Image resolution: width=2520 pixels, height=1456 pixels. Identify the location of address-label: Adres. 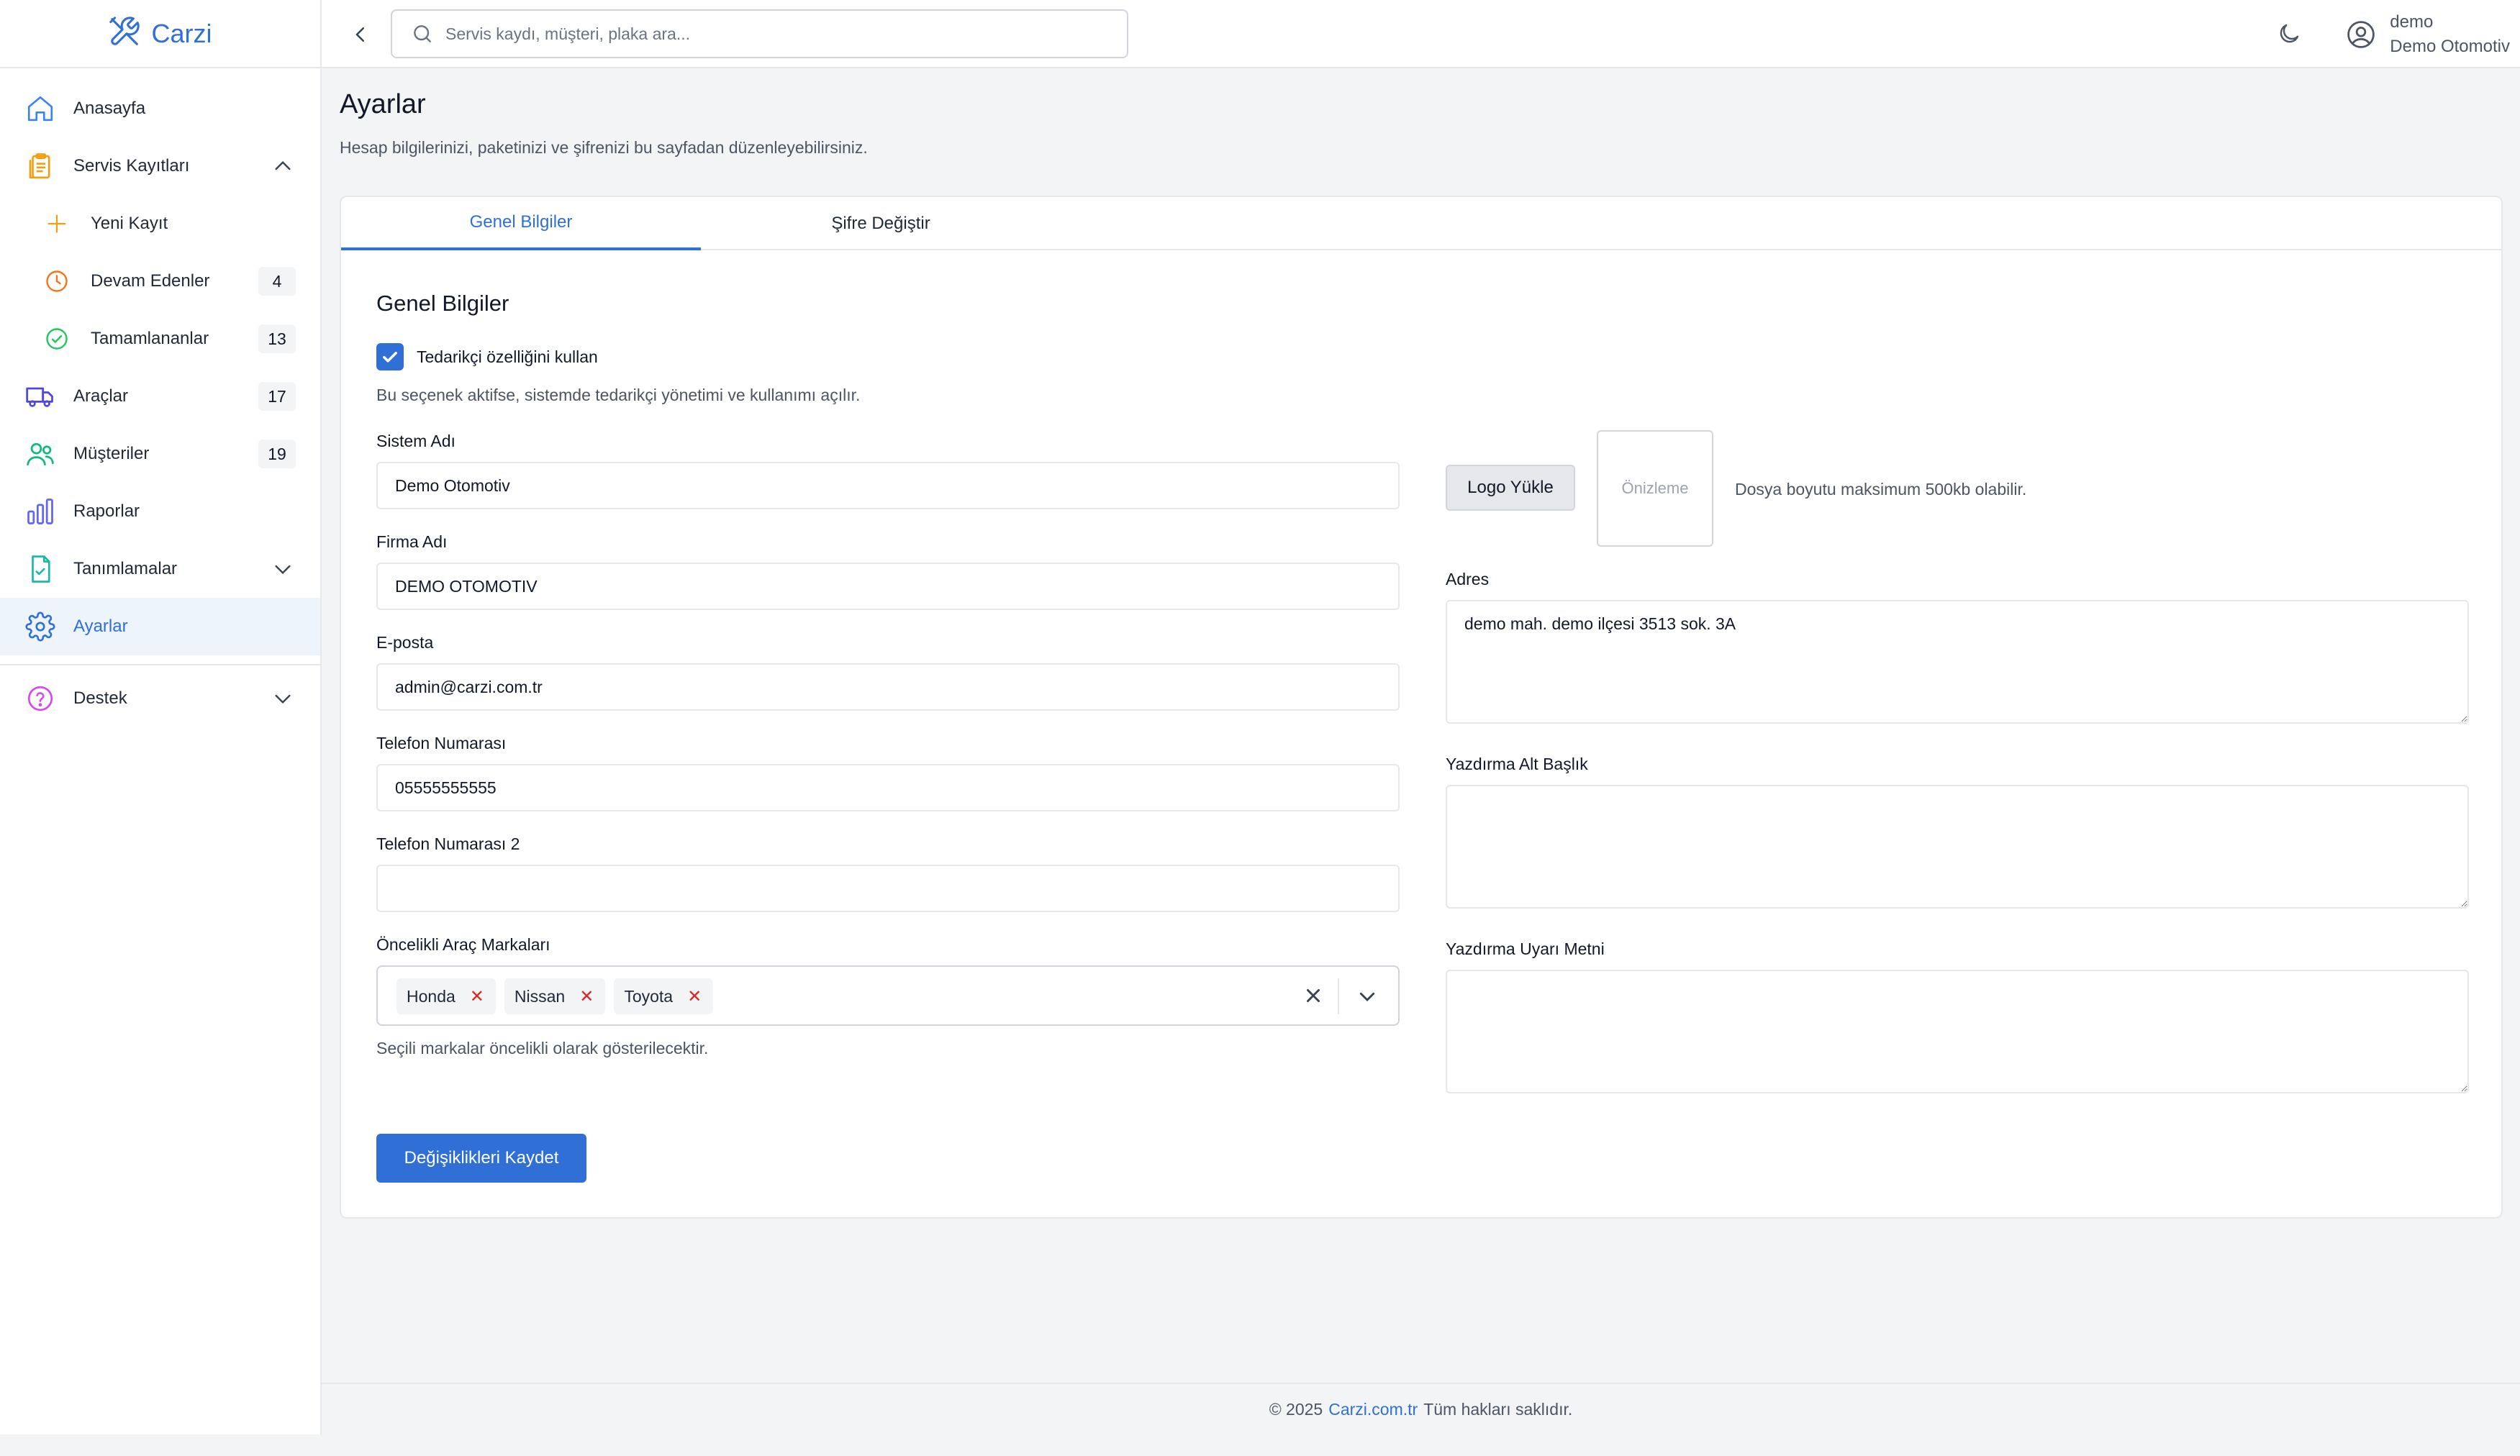
(1468, 579).